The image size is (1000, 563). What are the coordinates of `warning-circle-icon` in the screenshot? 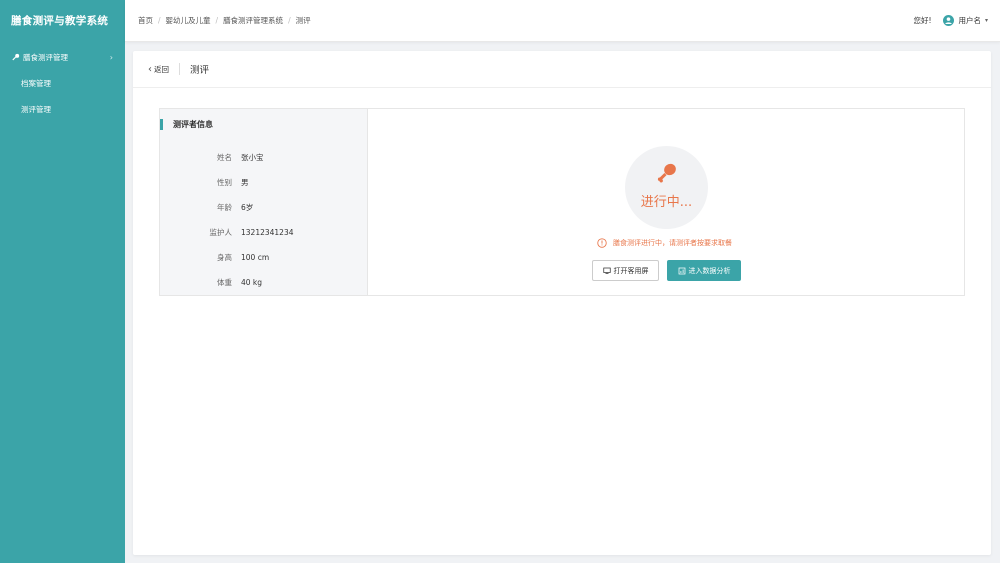 It's located at (602, 243).